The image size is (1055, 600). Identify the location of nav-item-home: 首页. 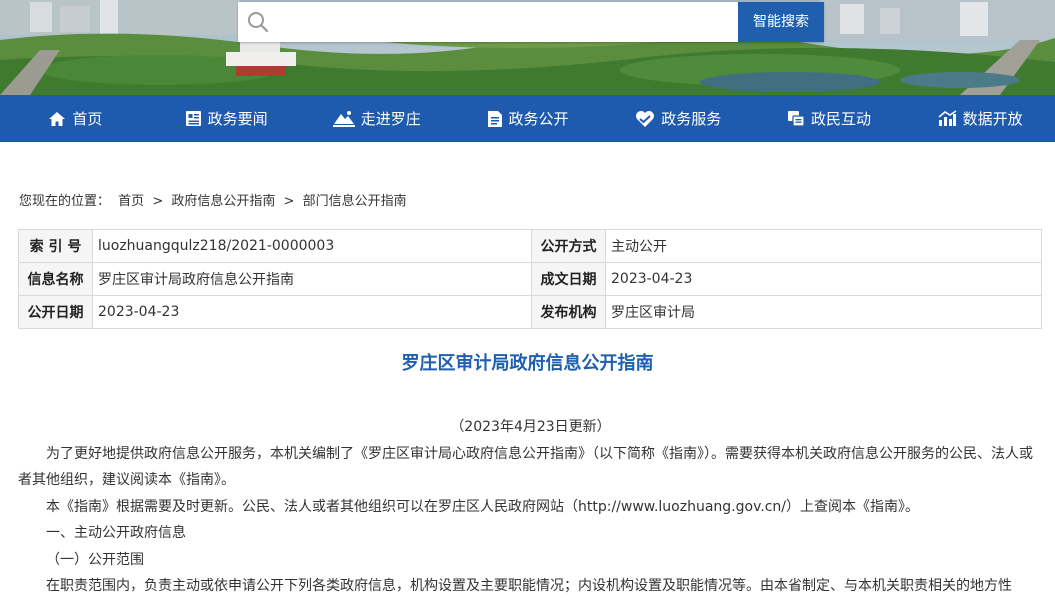
(75, 118).